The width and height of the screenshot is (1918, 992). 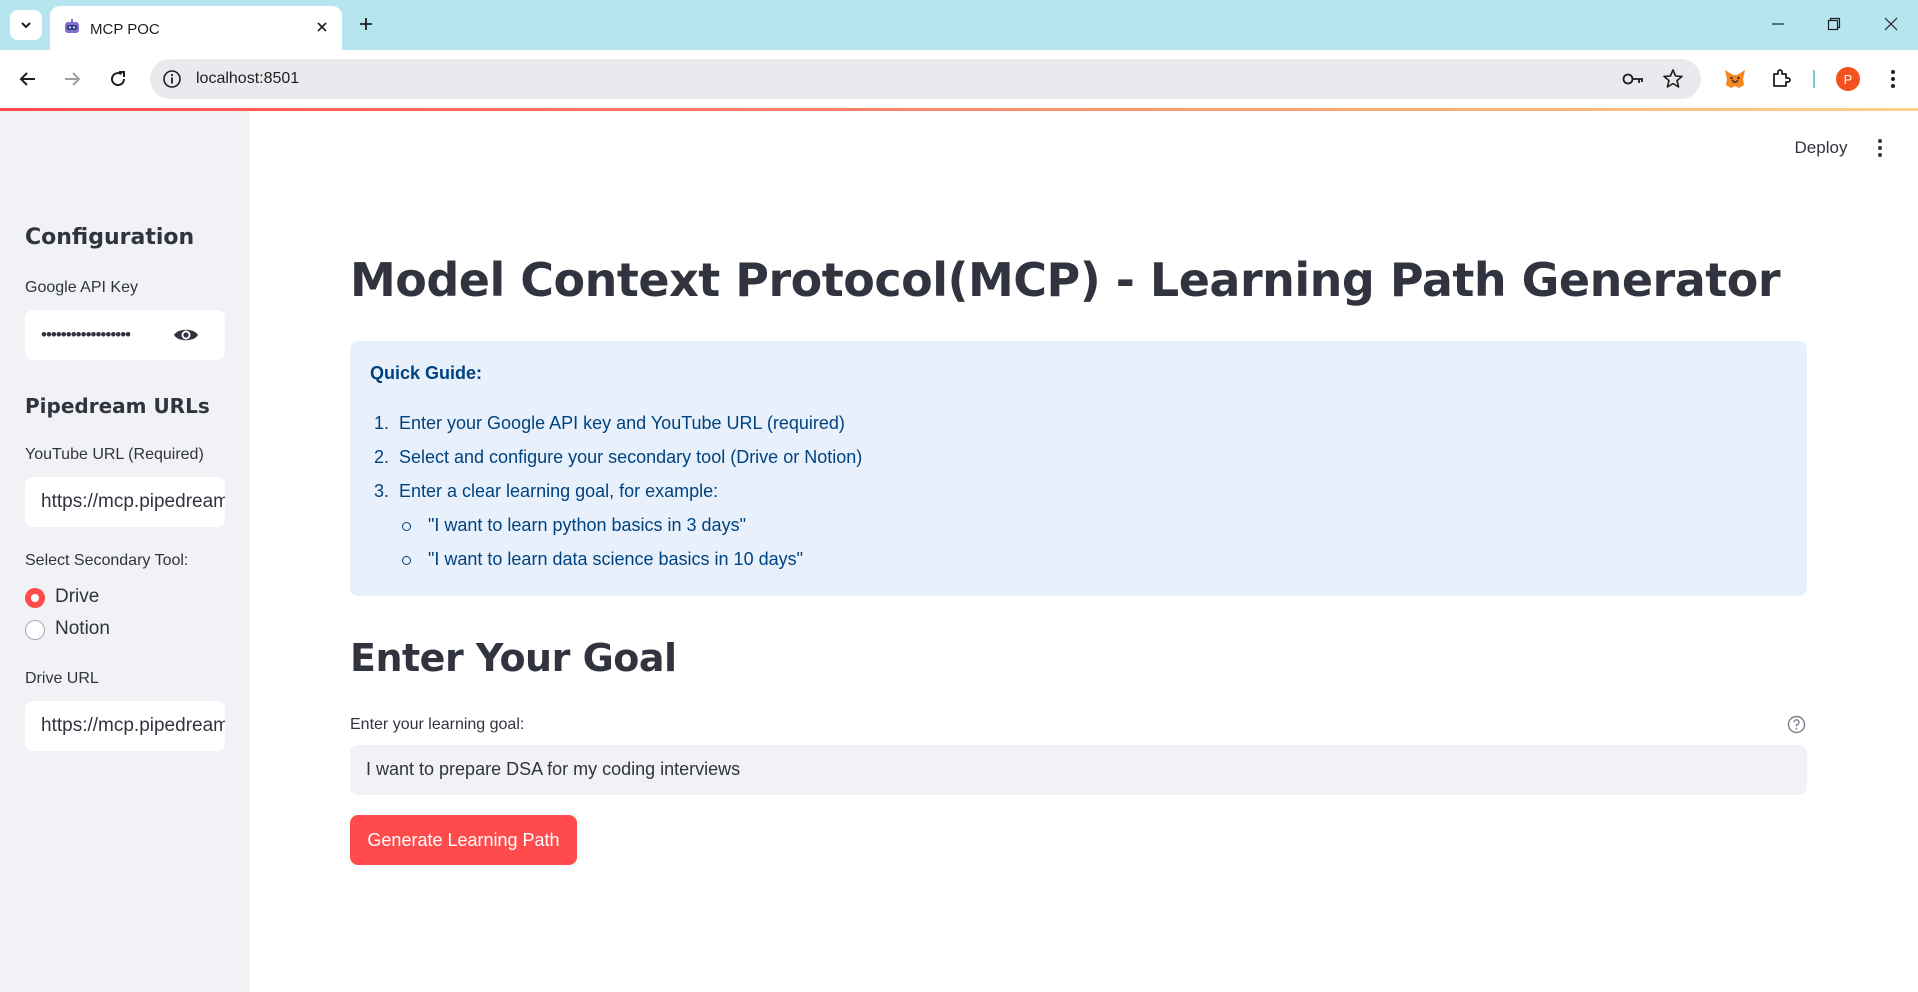 I want to click on metamask-fox-icon, so click(x=1735, y=79).